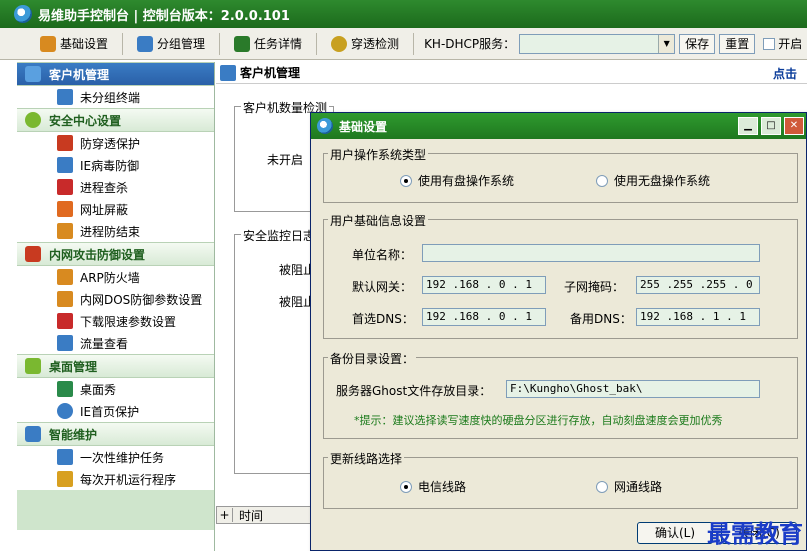  I want to click on reset-button: 重置, so click(737, 43).